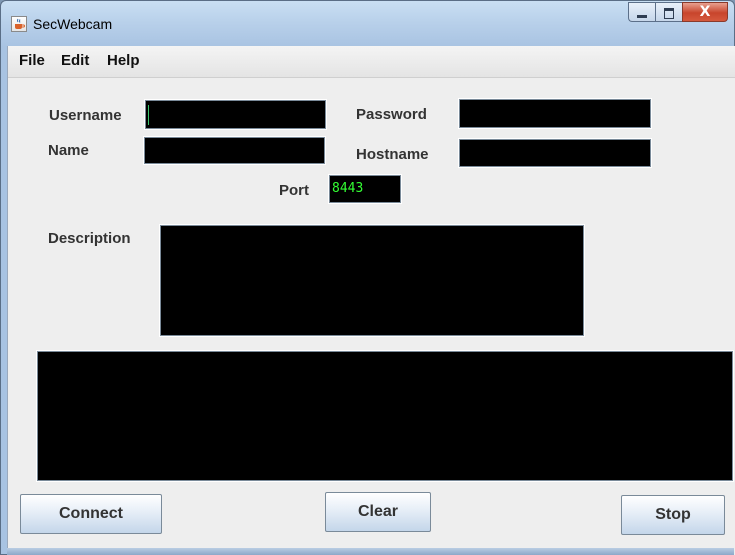 This screenshot has width=735, height=555. Describe the element at coordinates (378, 512) in the screenshot. I see `clear-button: Clear` at that location.